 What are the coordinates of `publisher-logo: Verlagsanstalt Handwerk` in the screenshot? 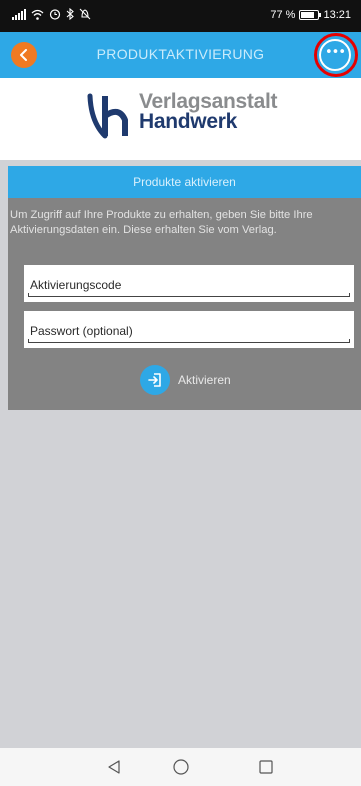 It's located at (182, 115).